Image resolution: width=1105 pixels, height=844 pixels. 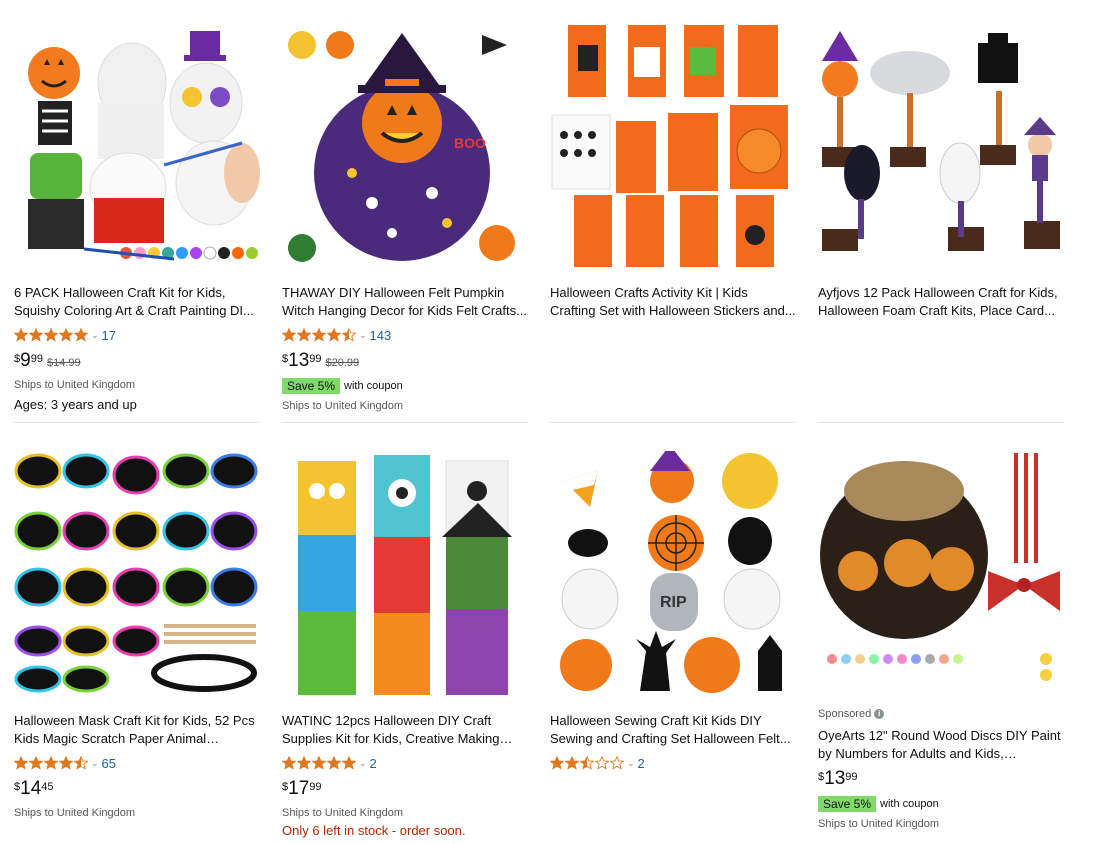 I want to click on rating-row: ⌄ 65, so click(x=137, y=763).